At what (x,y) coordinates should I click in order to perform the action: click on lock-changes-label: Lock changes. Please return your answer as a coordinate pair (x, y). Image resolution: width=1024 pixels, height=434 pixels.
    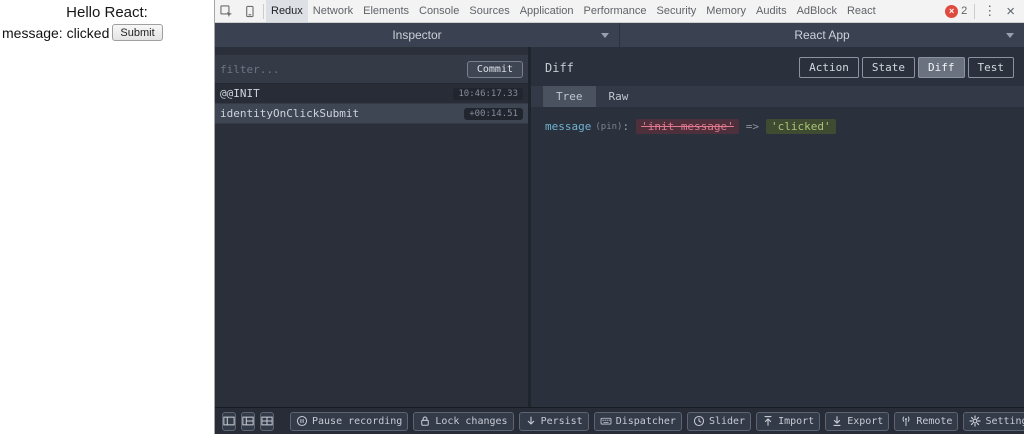
    Looking at the image, I should click on (471, 421).